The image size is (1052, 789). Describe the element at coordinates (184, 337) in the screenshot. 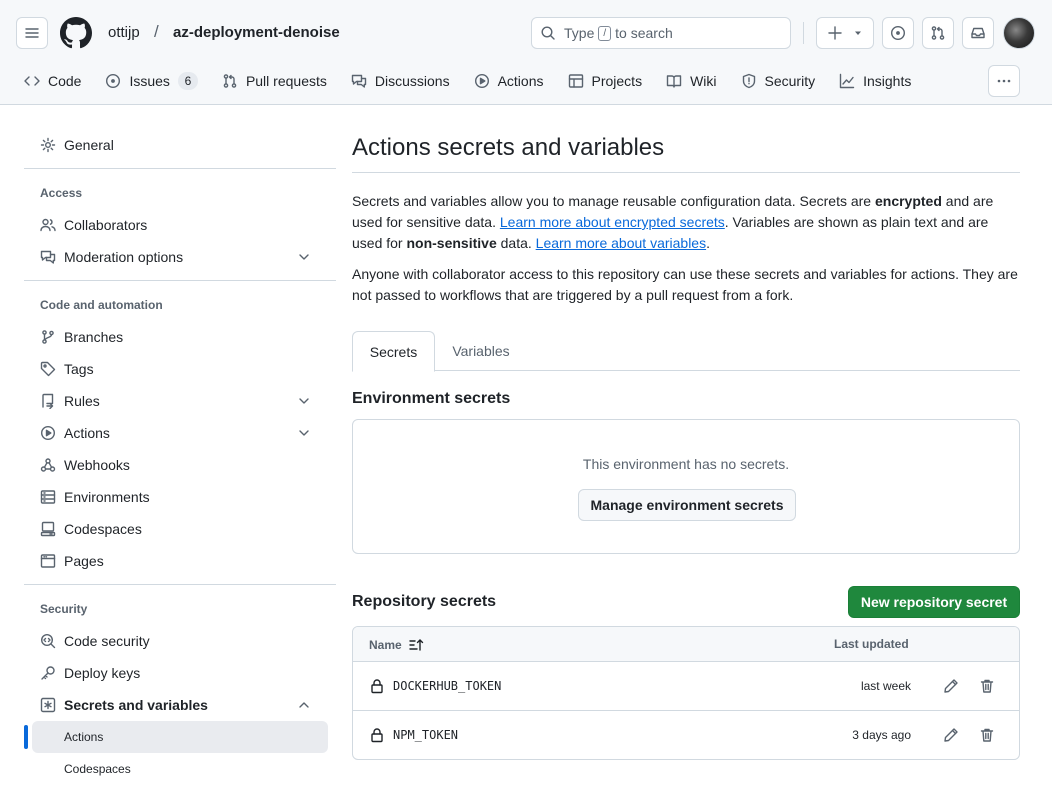

I see `sidebar-item-branches: Branches` at that location.